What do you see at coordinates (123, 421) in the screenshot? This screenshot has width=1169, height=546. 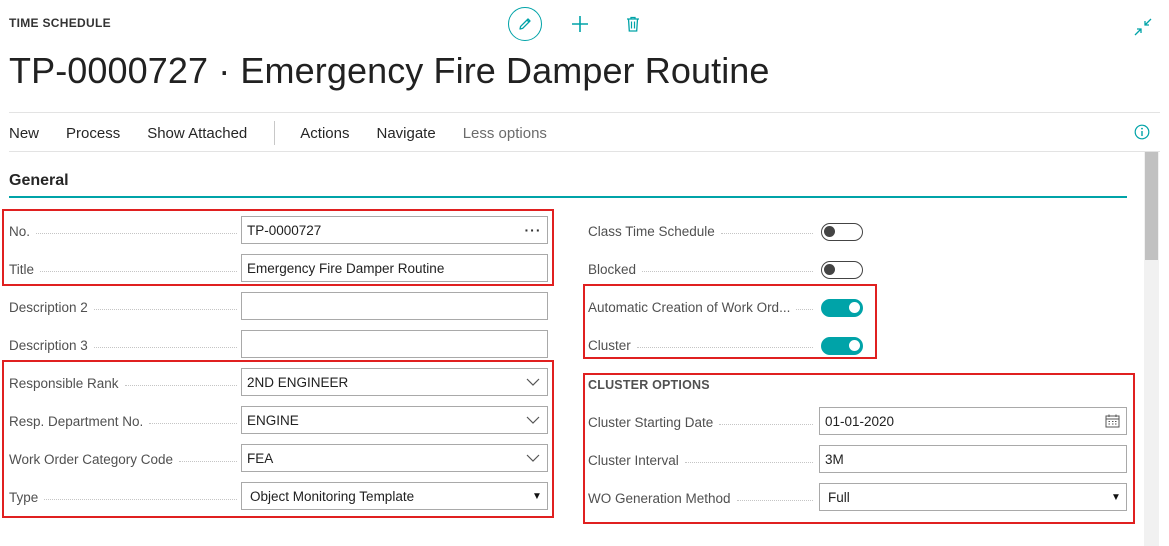 I see `resp-department-field-label: Resp. Department No.` at bounding box center [123, 421].